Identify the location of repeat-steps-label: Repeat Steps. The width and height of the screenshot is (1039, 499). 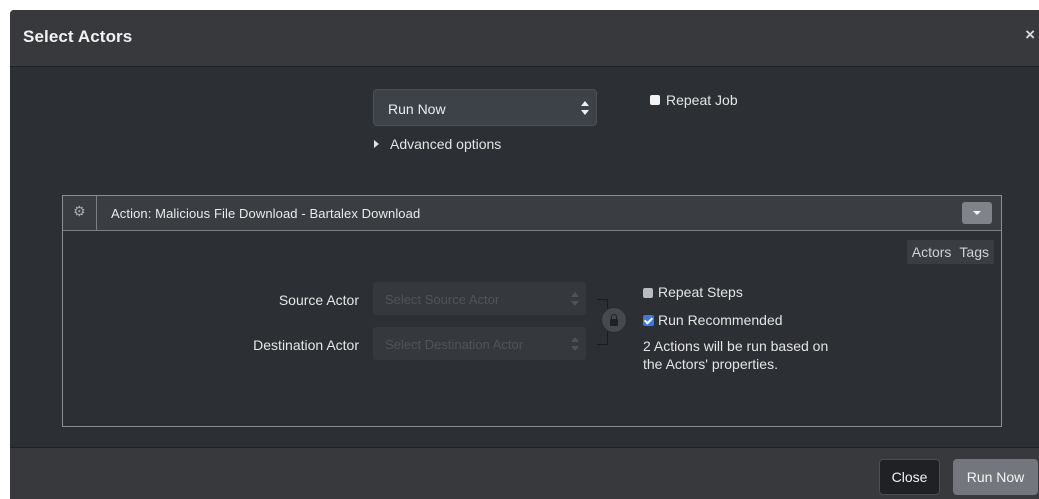
(700, 292).